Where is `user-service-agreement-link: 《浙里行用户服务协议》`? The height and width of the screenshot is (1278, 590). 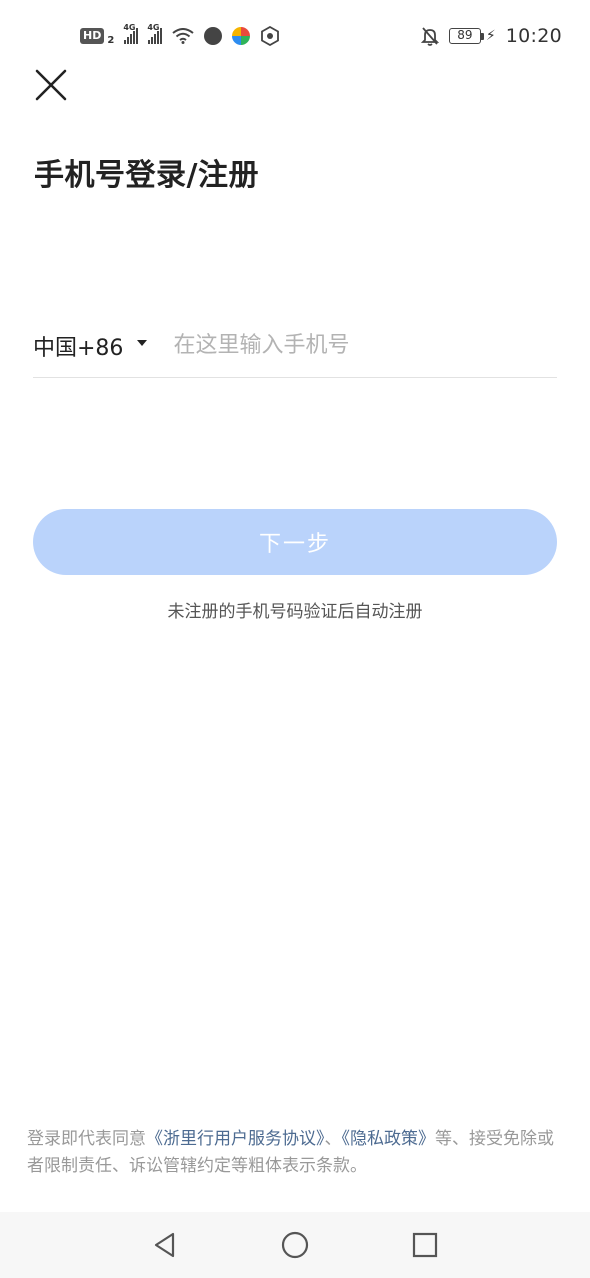 user-service-agreement-link: 《浙里行用户服务协议》 is located at coordinates (235, 1139).